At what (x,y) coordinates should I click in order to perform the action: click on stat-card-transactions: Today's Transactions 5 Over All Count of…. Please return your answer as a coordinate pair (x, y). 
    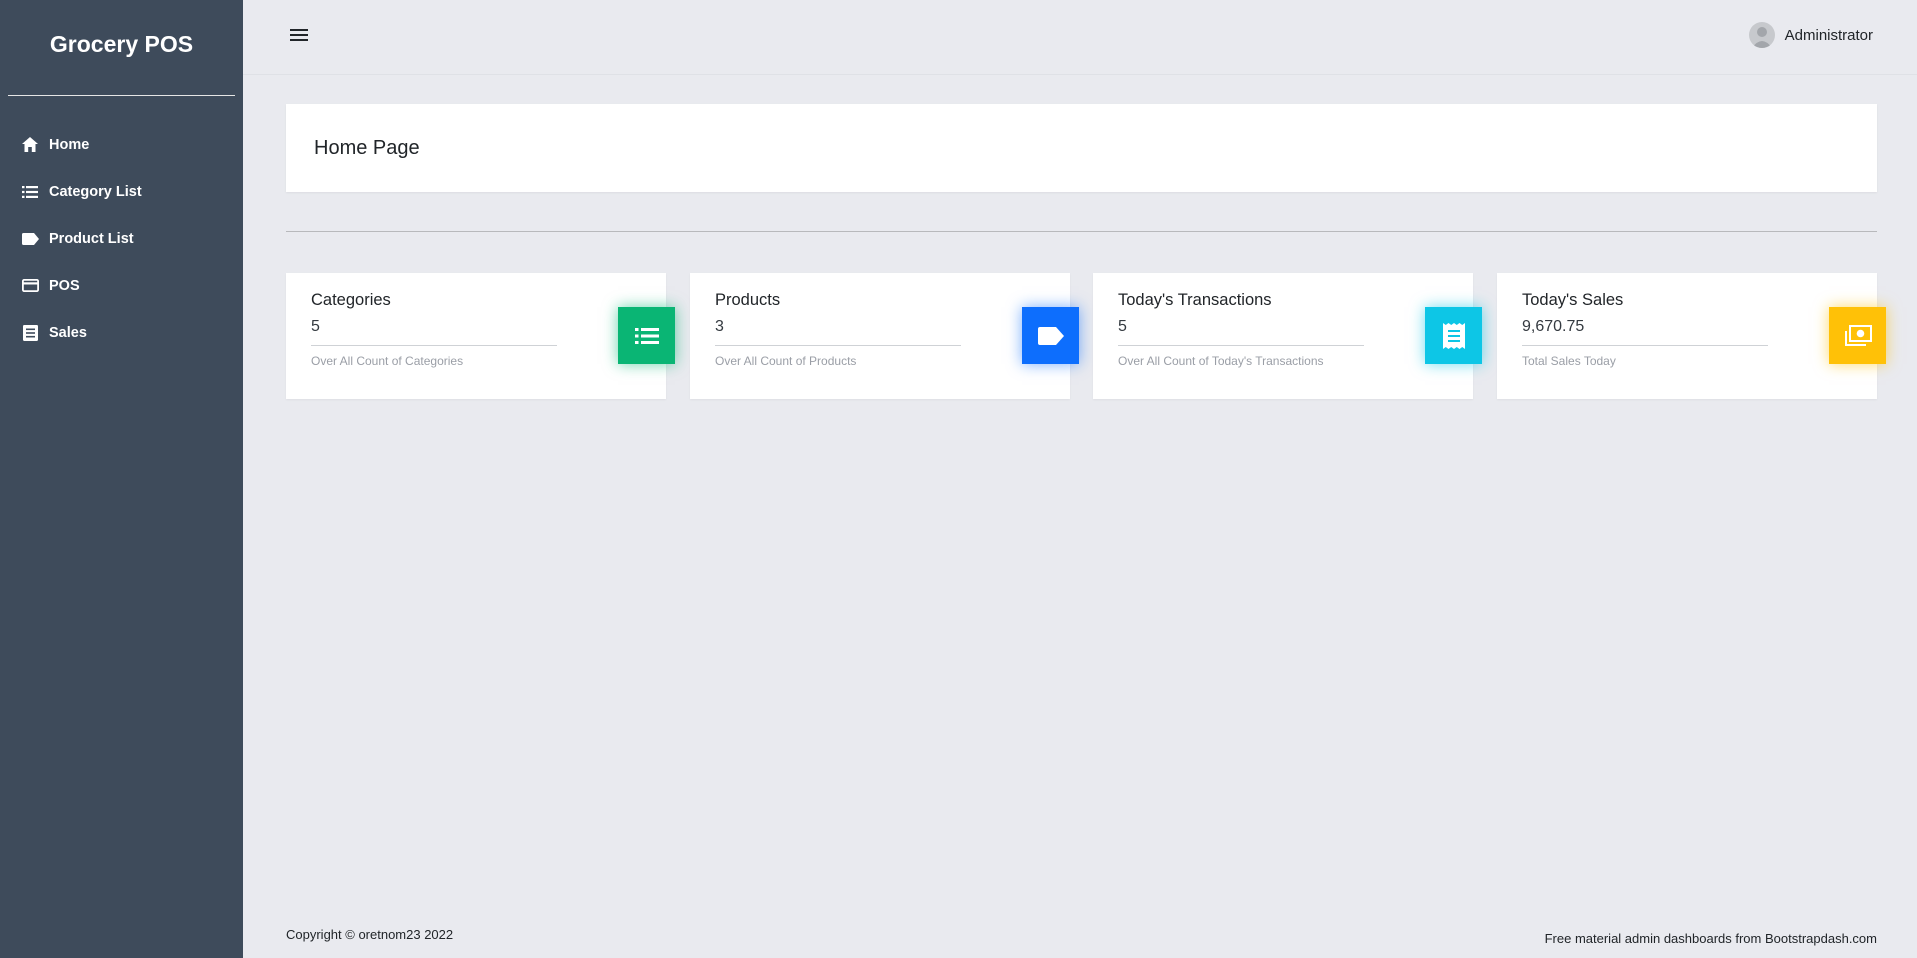
    Looking at the image, I should click on (1287, 336).